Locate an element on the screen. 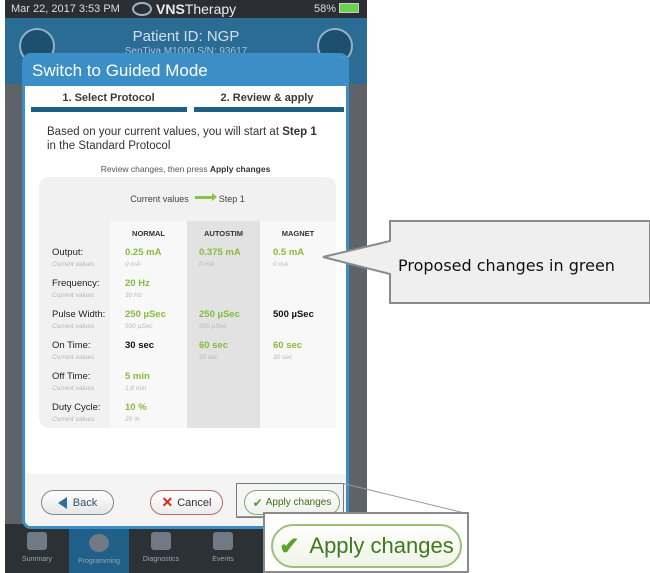  proposed-value: 5 min is located at coordinates (137, 376).